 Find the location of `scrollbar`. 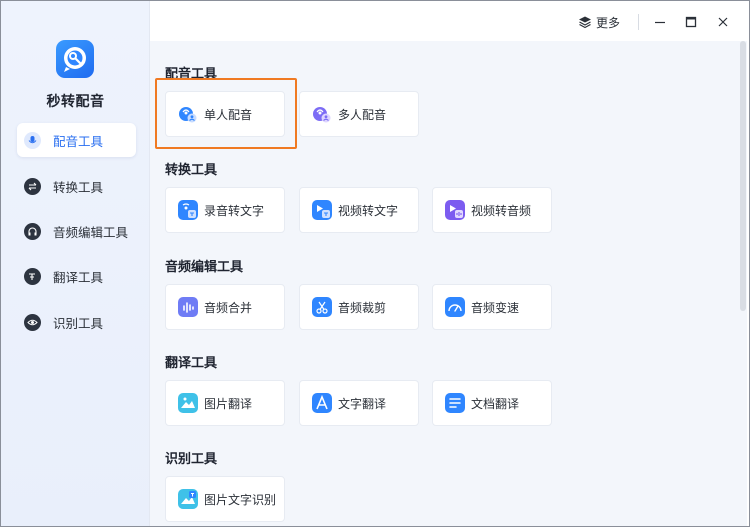

scrollbar is located at coordinates (743, 283).